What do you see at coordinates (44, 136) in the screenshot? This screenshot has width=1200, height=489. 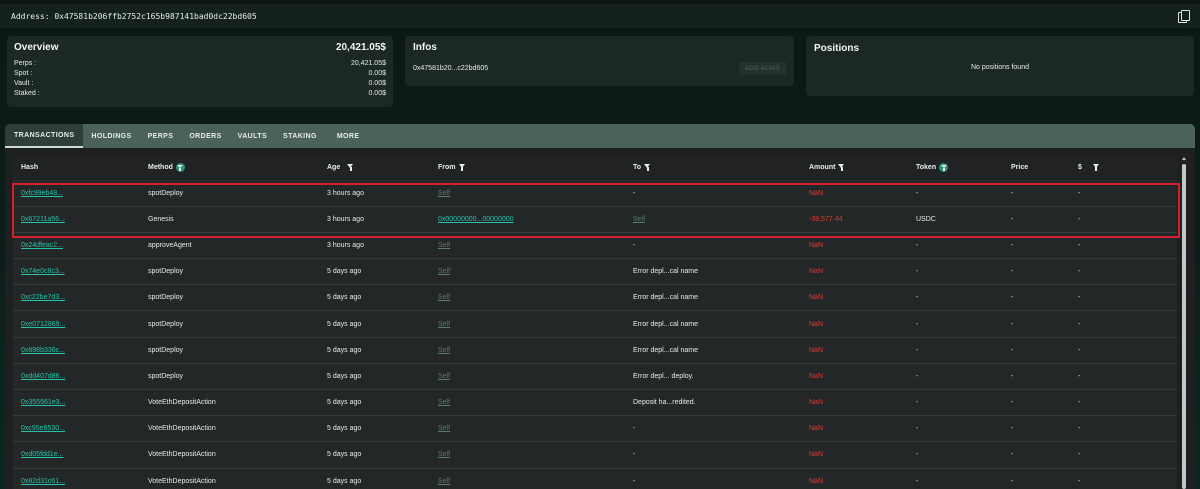 I see `tab-transactions: TRANSACTIONS` at bounding box center [44, 136].